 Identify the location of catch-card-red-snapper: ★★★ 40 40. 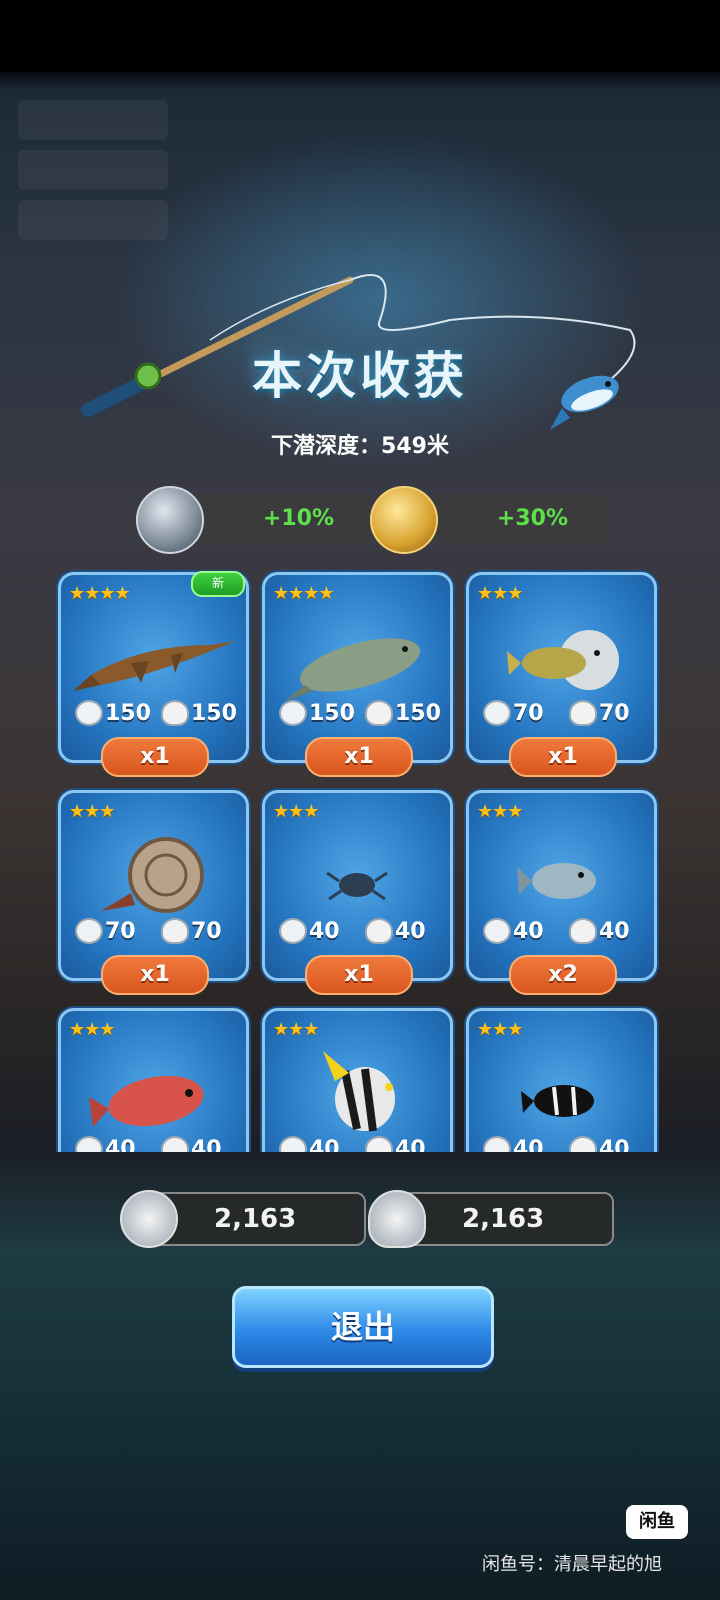
(153, 1080).